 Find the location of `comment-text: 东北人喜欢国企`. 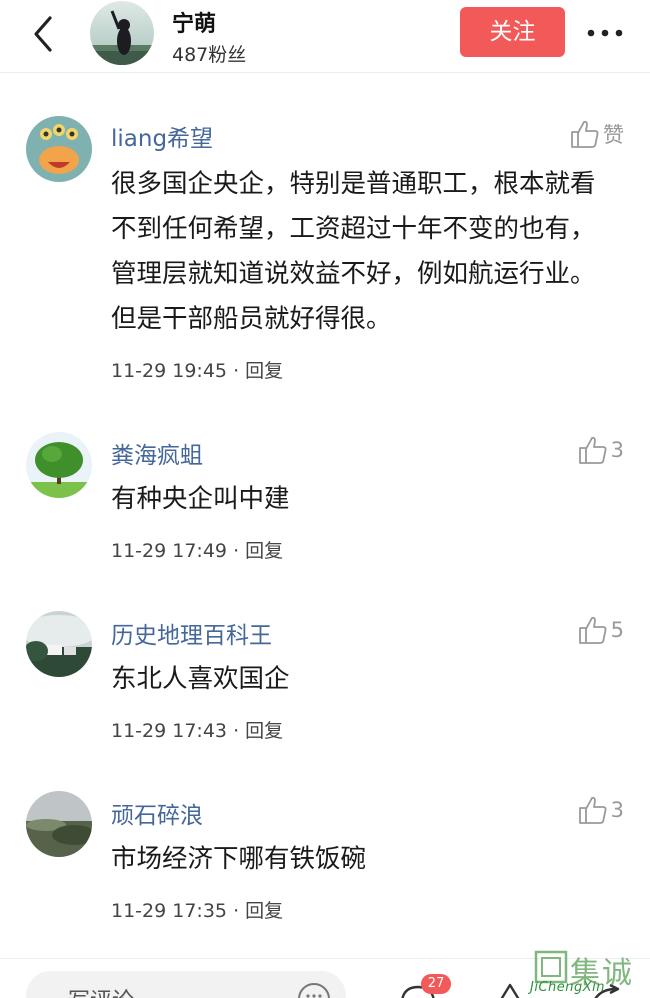

comment-text: 东北人喜欢国企 is located at coordinates (200, 679).